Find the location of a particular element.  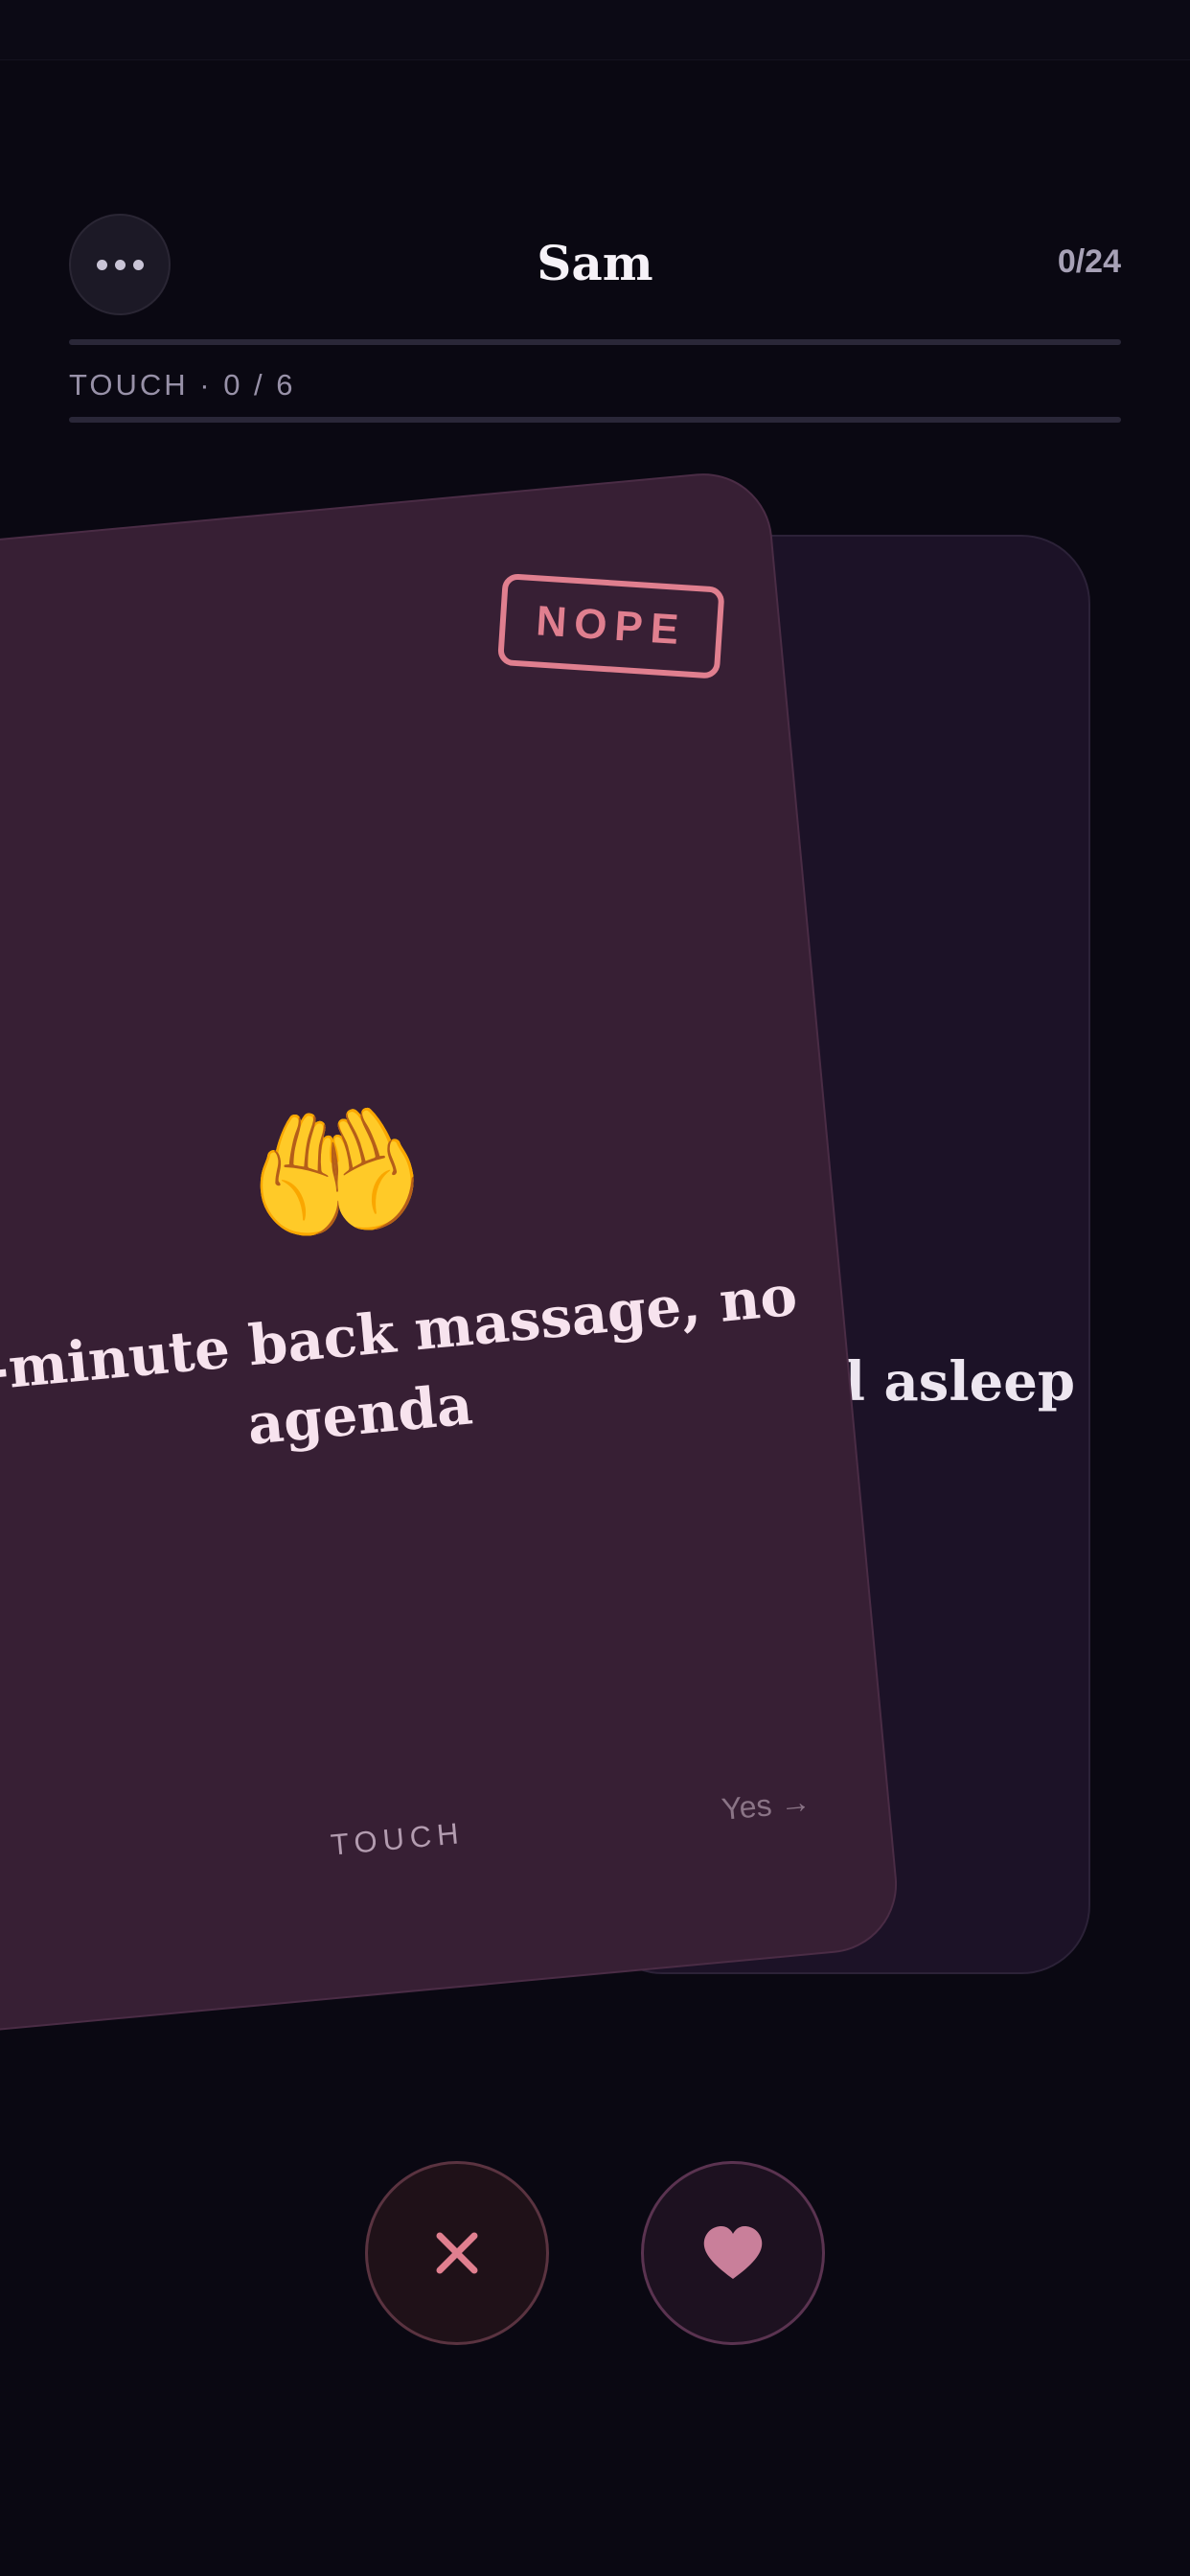

reject-button is located at coordinates (457, 2253).